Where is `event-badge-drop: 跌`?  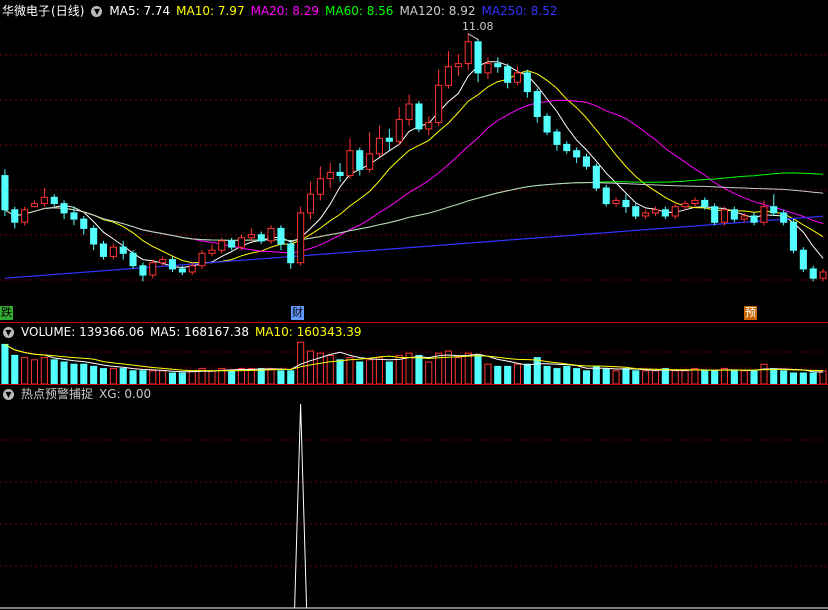
event-badge-drop: 跌 is located at coordinates (6, 313).